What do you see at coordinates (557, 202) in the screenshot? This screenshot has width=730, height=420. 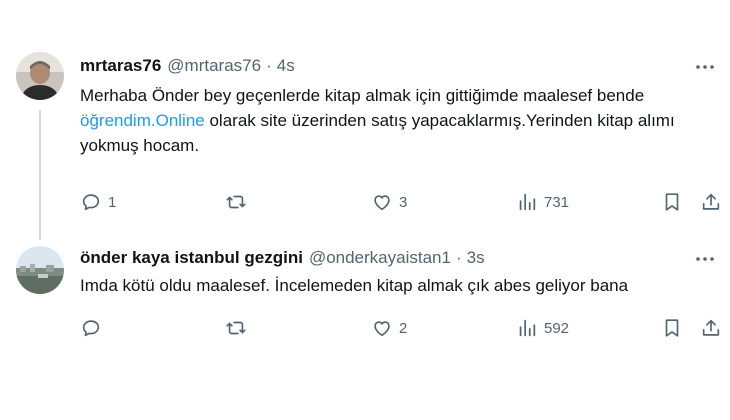 I see `views-count: 731` at bounding box center [557, 202].